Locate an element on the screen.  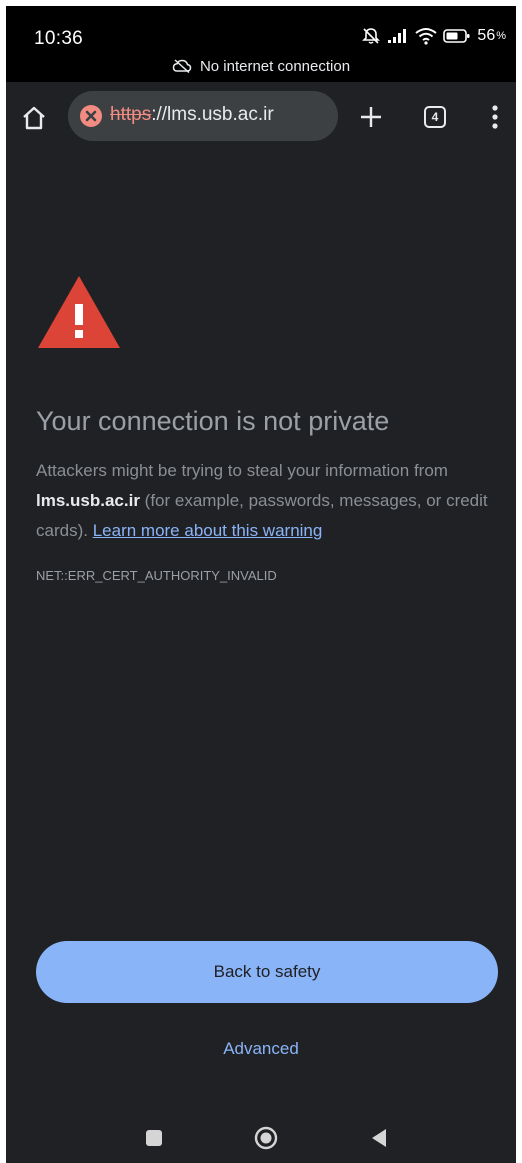
more-vert-icon is located at coordinates (495, 117).